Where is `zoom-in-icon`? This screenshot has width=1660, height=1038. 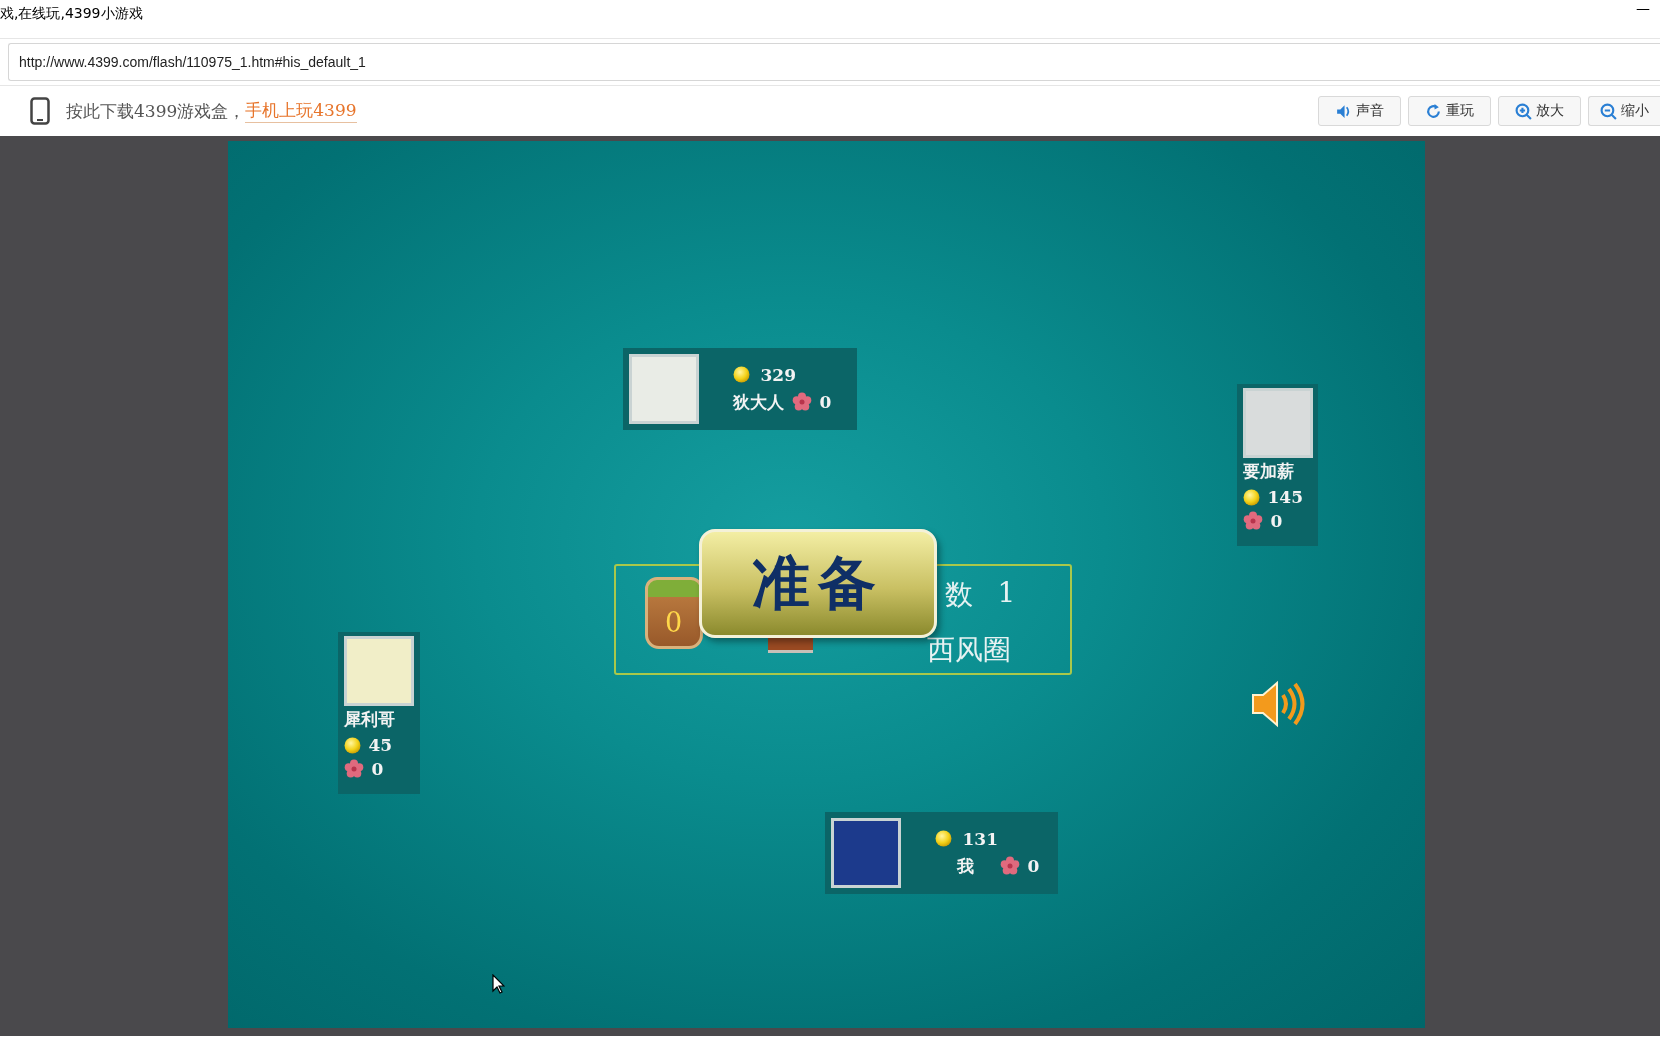 zoom-in-icon is located at coordinates (1523, 111).